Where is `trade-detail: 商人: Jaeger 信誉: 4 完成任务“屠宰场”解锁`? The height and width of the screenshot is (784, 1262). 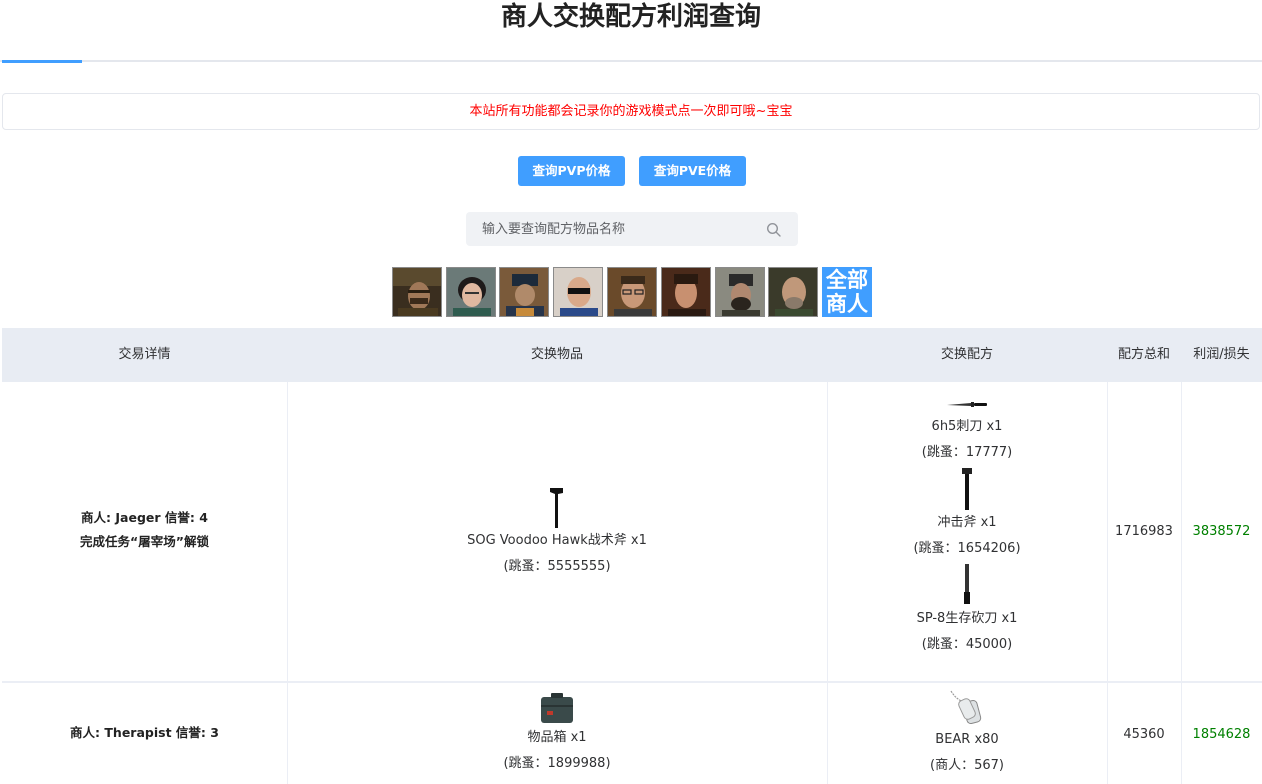
trade-detail: 商人: Jaeger 信誉: 4 完成任务“屠宰场”解锁 is located at coordinates (144, 530).